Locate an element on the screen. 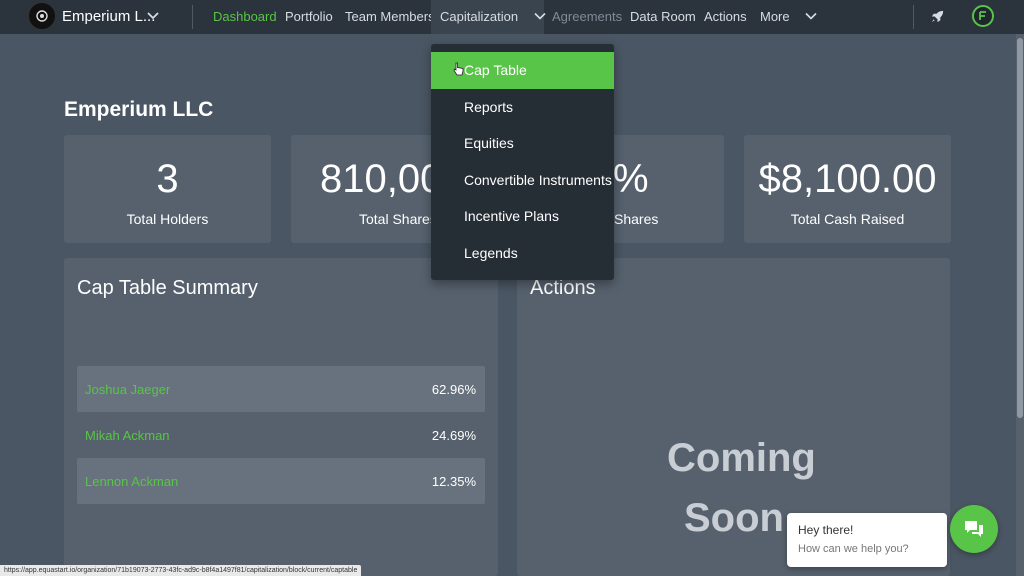  nav-portfolio: Portfolio is located at coordinates (309, 17).